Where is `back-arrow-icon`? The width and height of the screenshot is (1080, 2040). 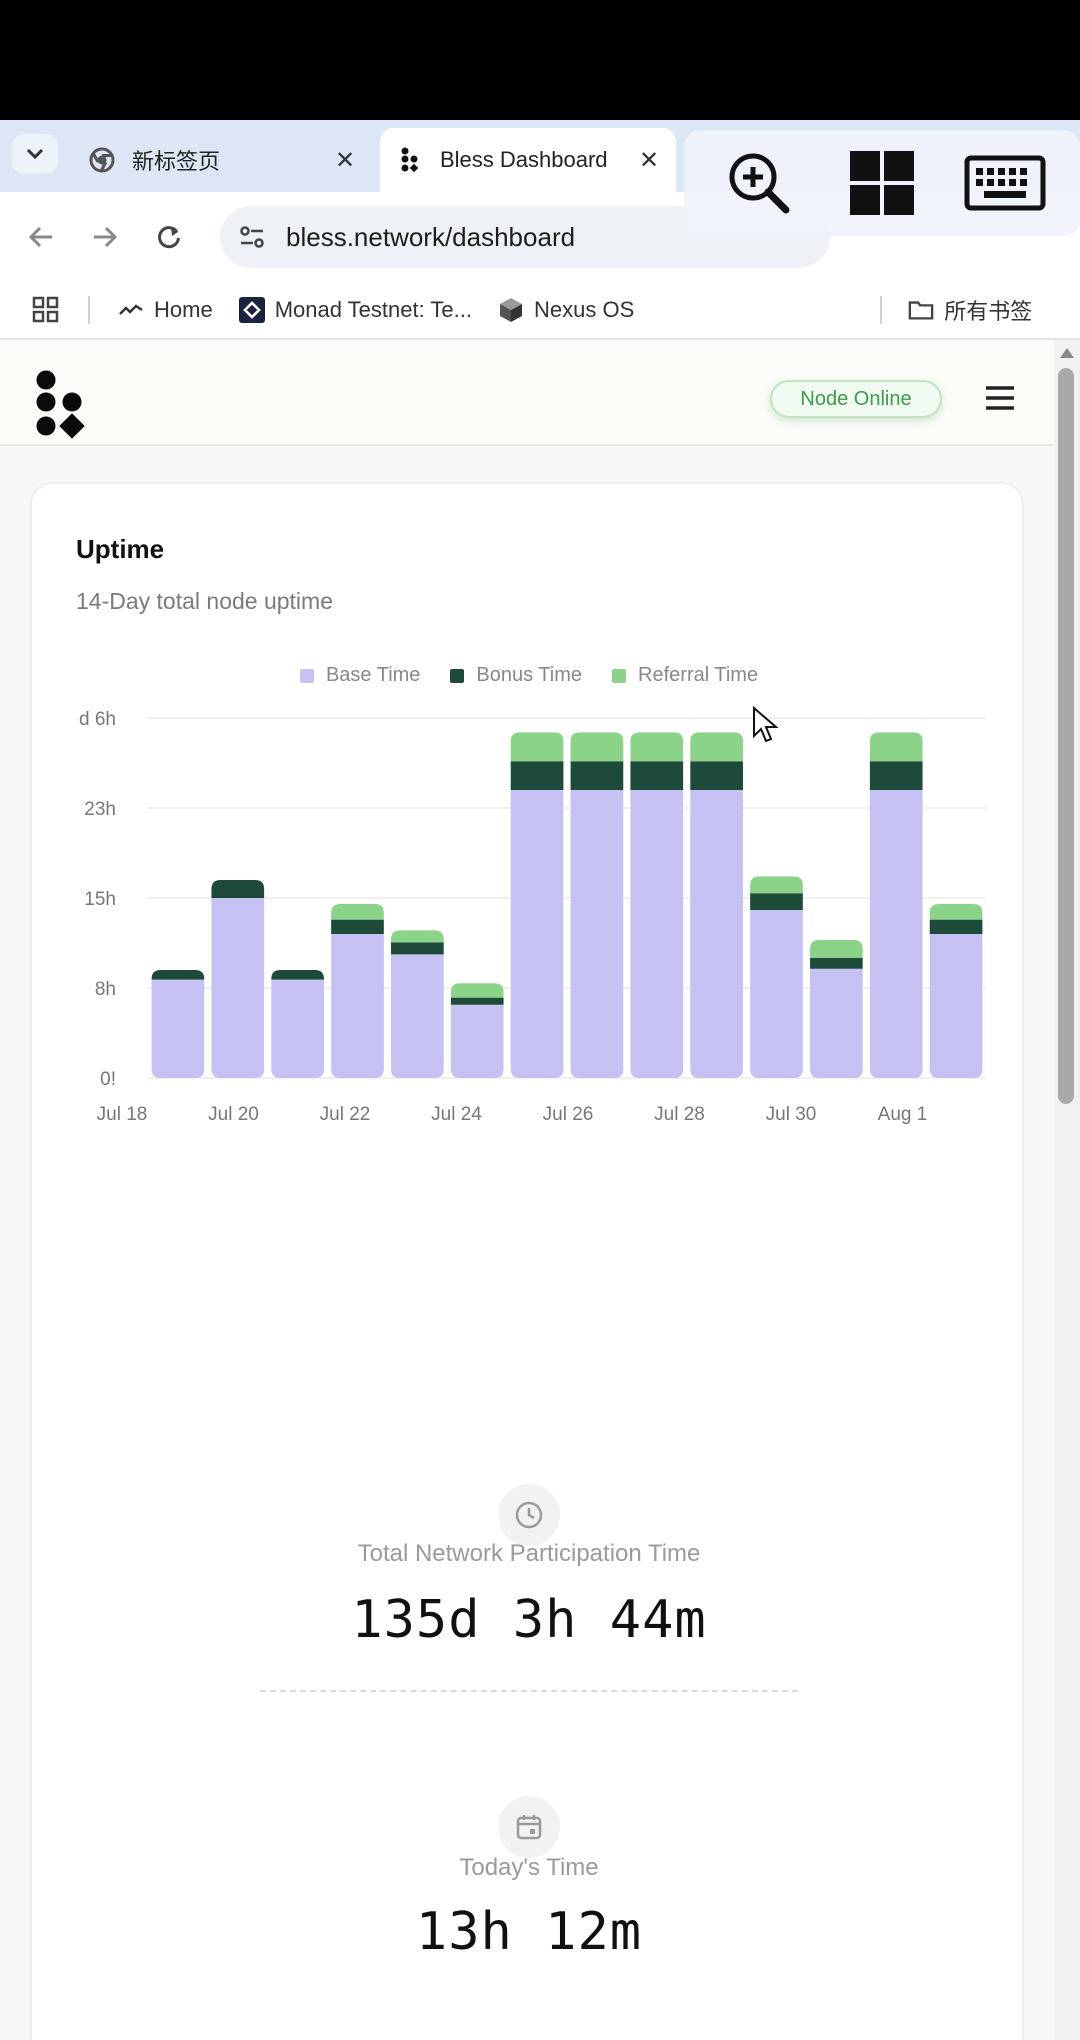
back-arrow-icon is located at coordinates (40, 237).